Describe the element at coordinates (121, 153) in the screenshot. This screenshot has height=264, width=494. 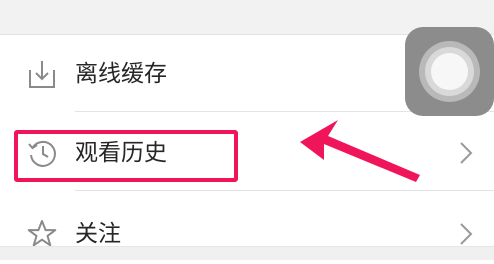
I see `menu-item-label: 观看历史` at that location.